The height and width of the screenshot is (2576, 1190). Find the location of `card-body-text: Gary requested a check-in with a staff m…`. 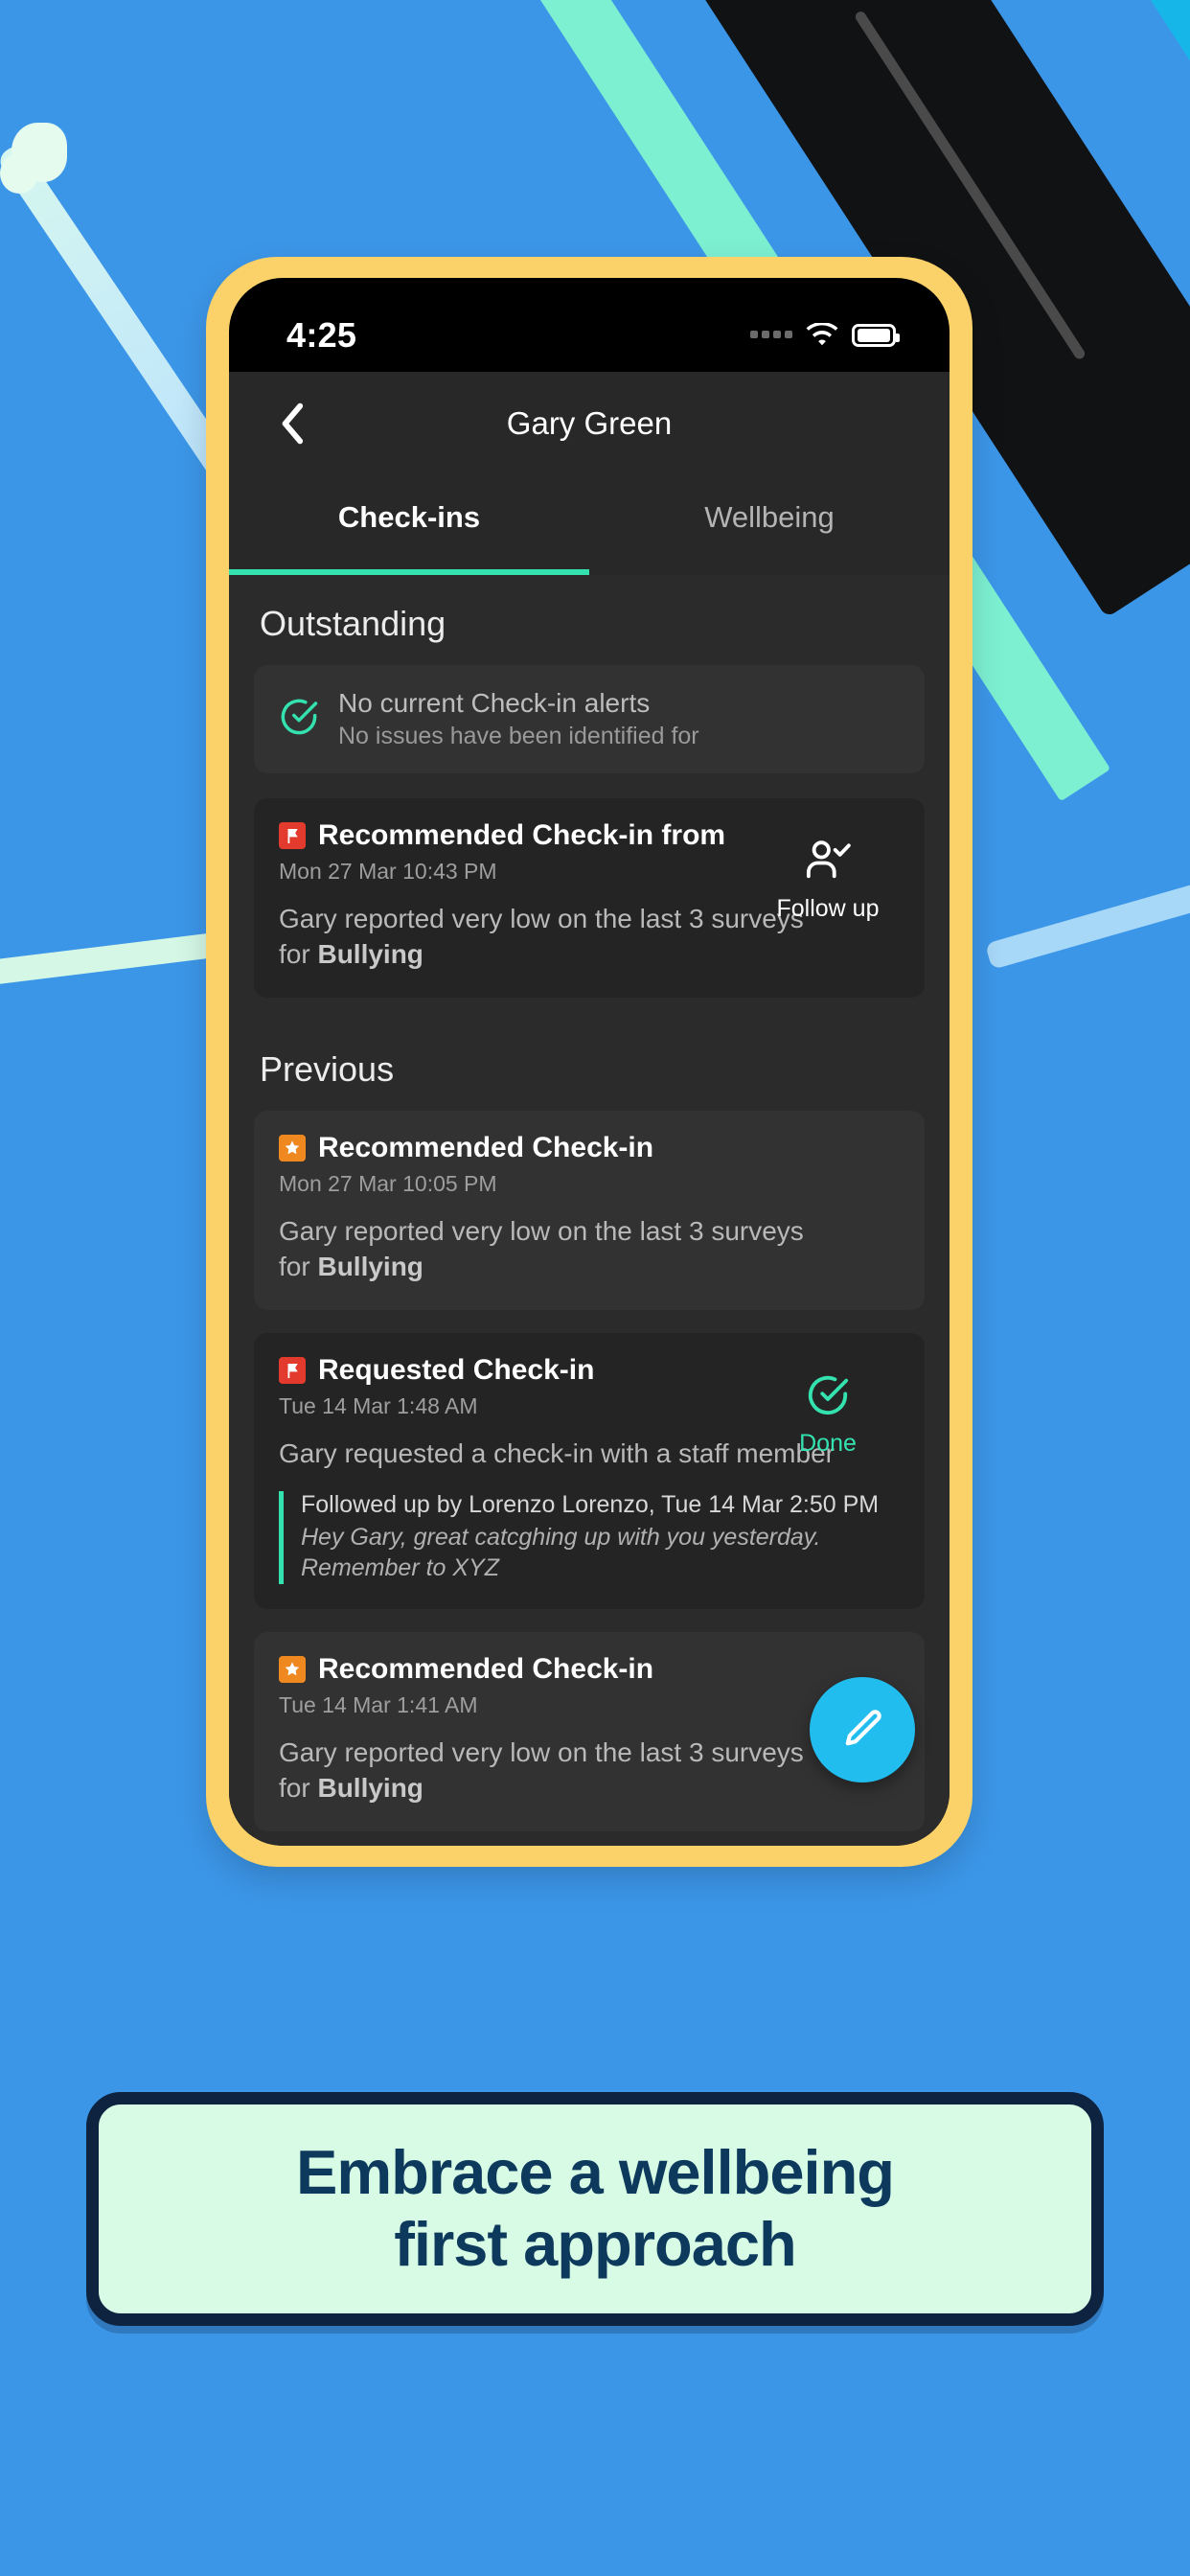

card-body-text: Gary requested a check-in with a staff m… is located at coordinates (557, 1453).